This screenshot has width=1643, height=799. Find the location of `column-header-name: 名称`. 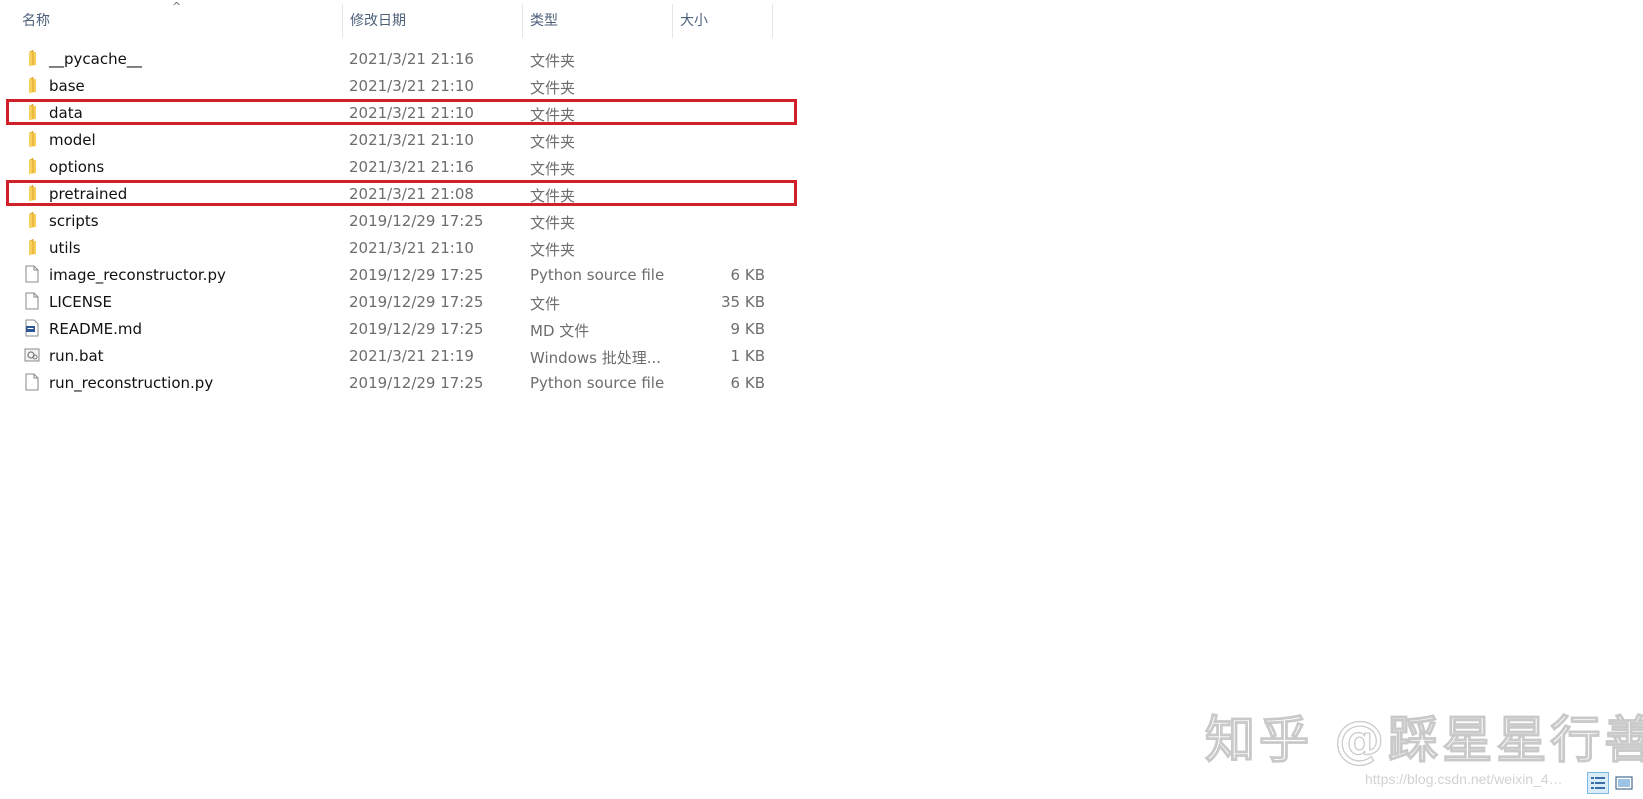

column-header-name: 名称 is located at coordinates (178, 20).